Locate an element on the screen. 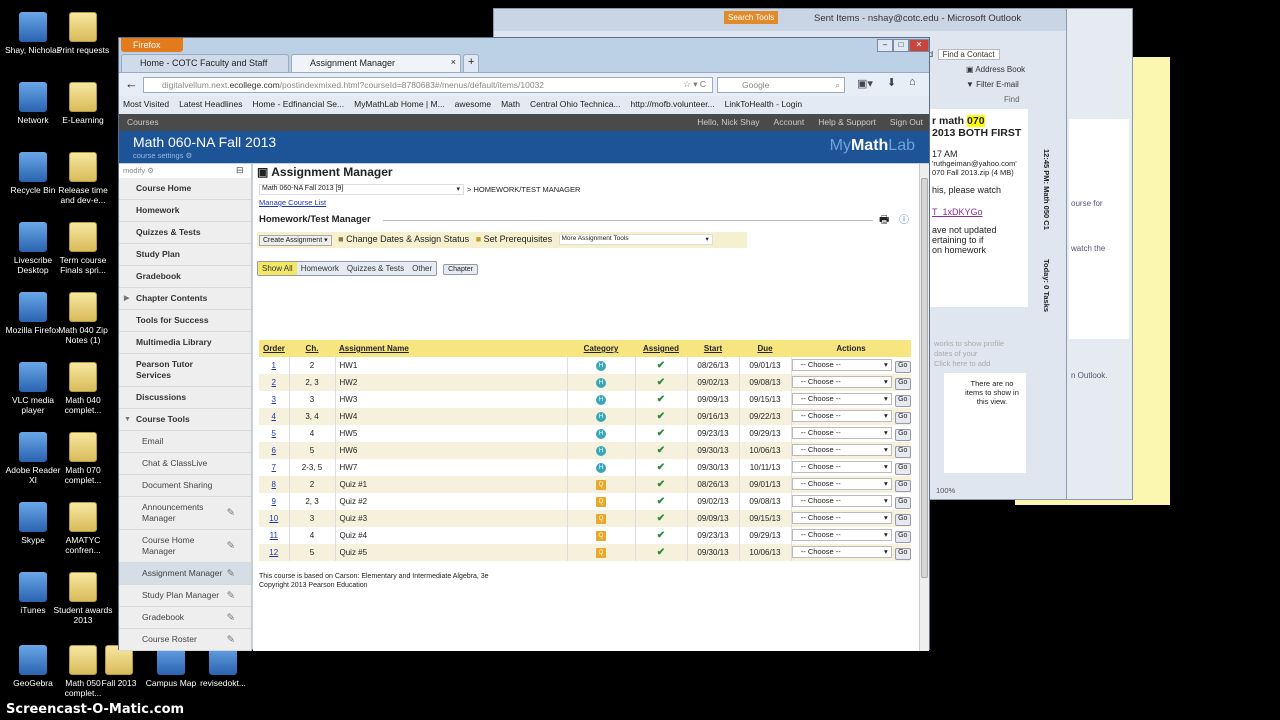 The width and height of the screenshot is (1280, 720). bookmark-item: Most Visited is located at coordinates (146, 104).